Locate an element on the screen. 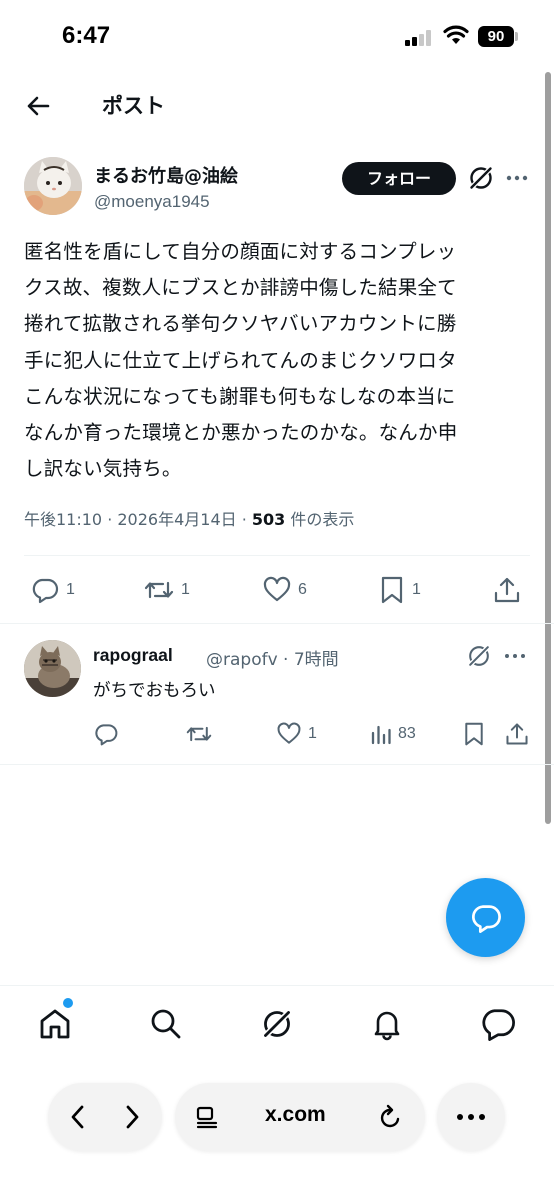 Image resolution: width=554 pixels, height=1199 pixels. follow-button: フォロー is located at coordinates (399, 178).